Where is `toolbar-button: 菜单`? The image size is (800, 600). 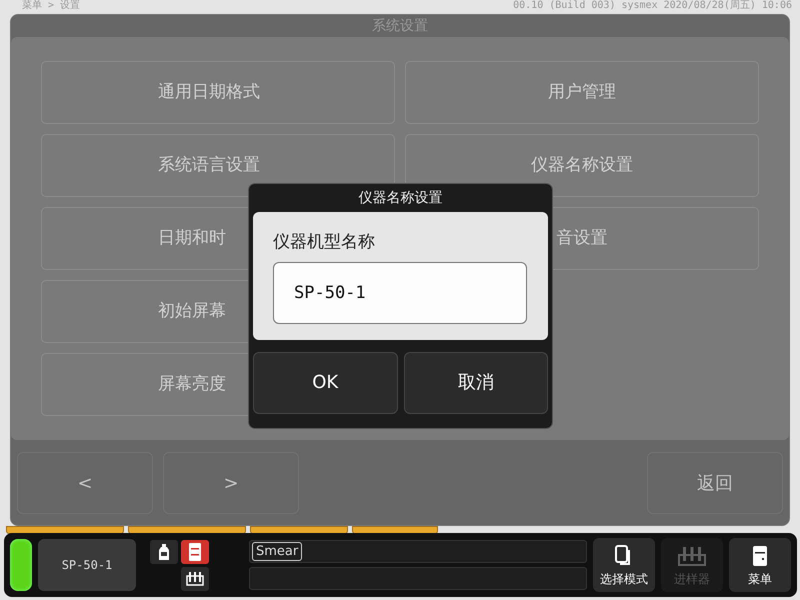
toolbar-button: 菜单 is located at coordinates (760, 565).